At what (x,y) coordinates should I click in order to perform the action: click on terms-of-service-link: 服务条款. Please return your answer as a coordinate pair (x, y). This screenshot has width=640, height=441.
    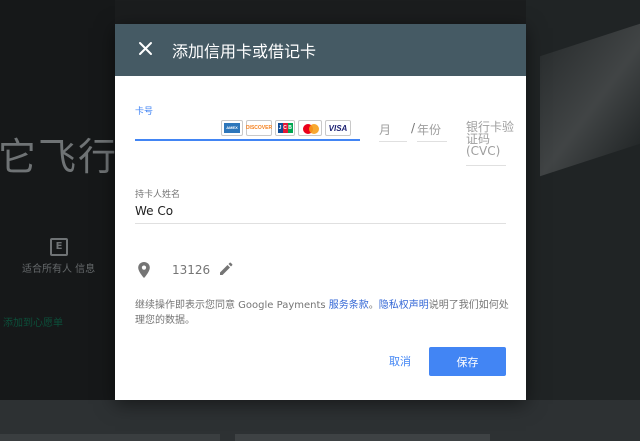
    Looking at the image, I should click on (349, 305).